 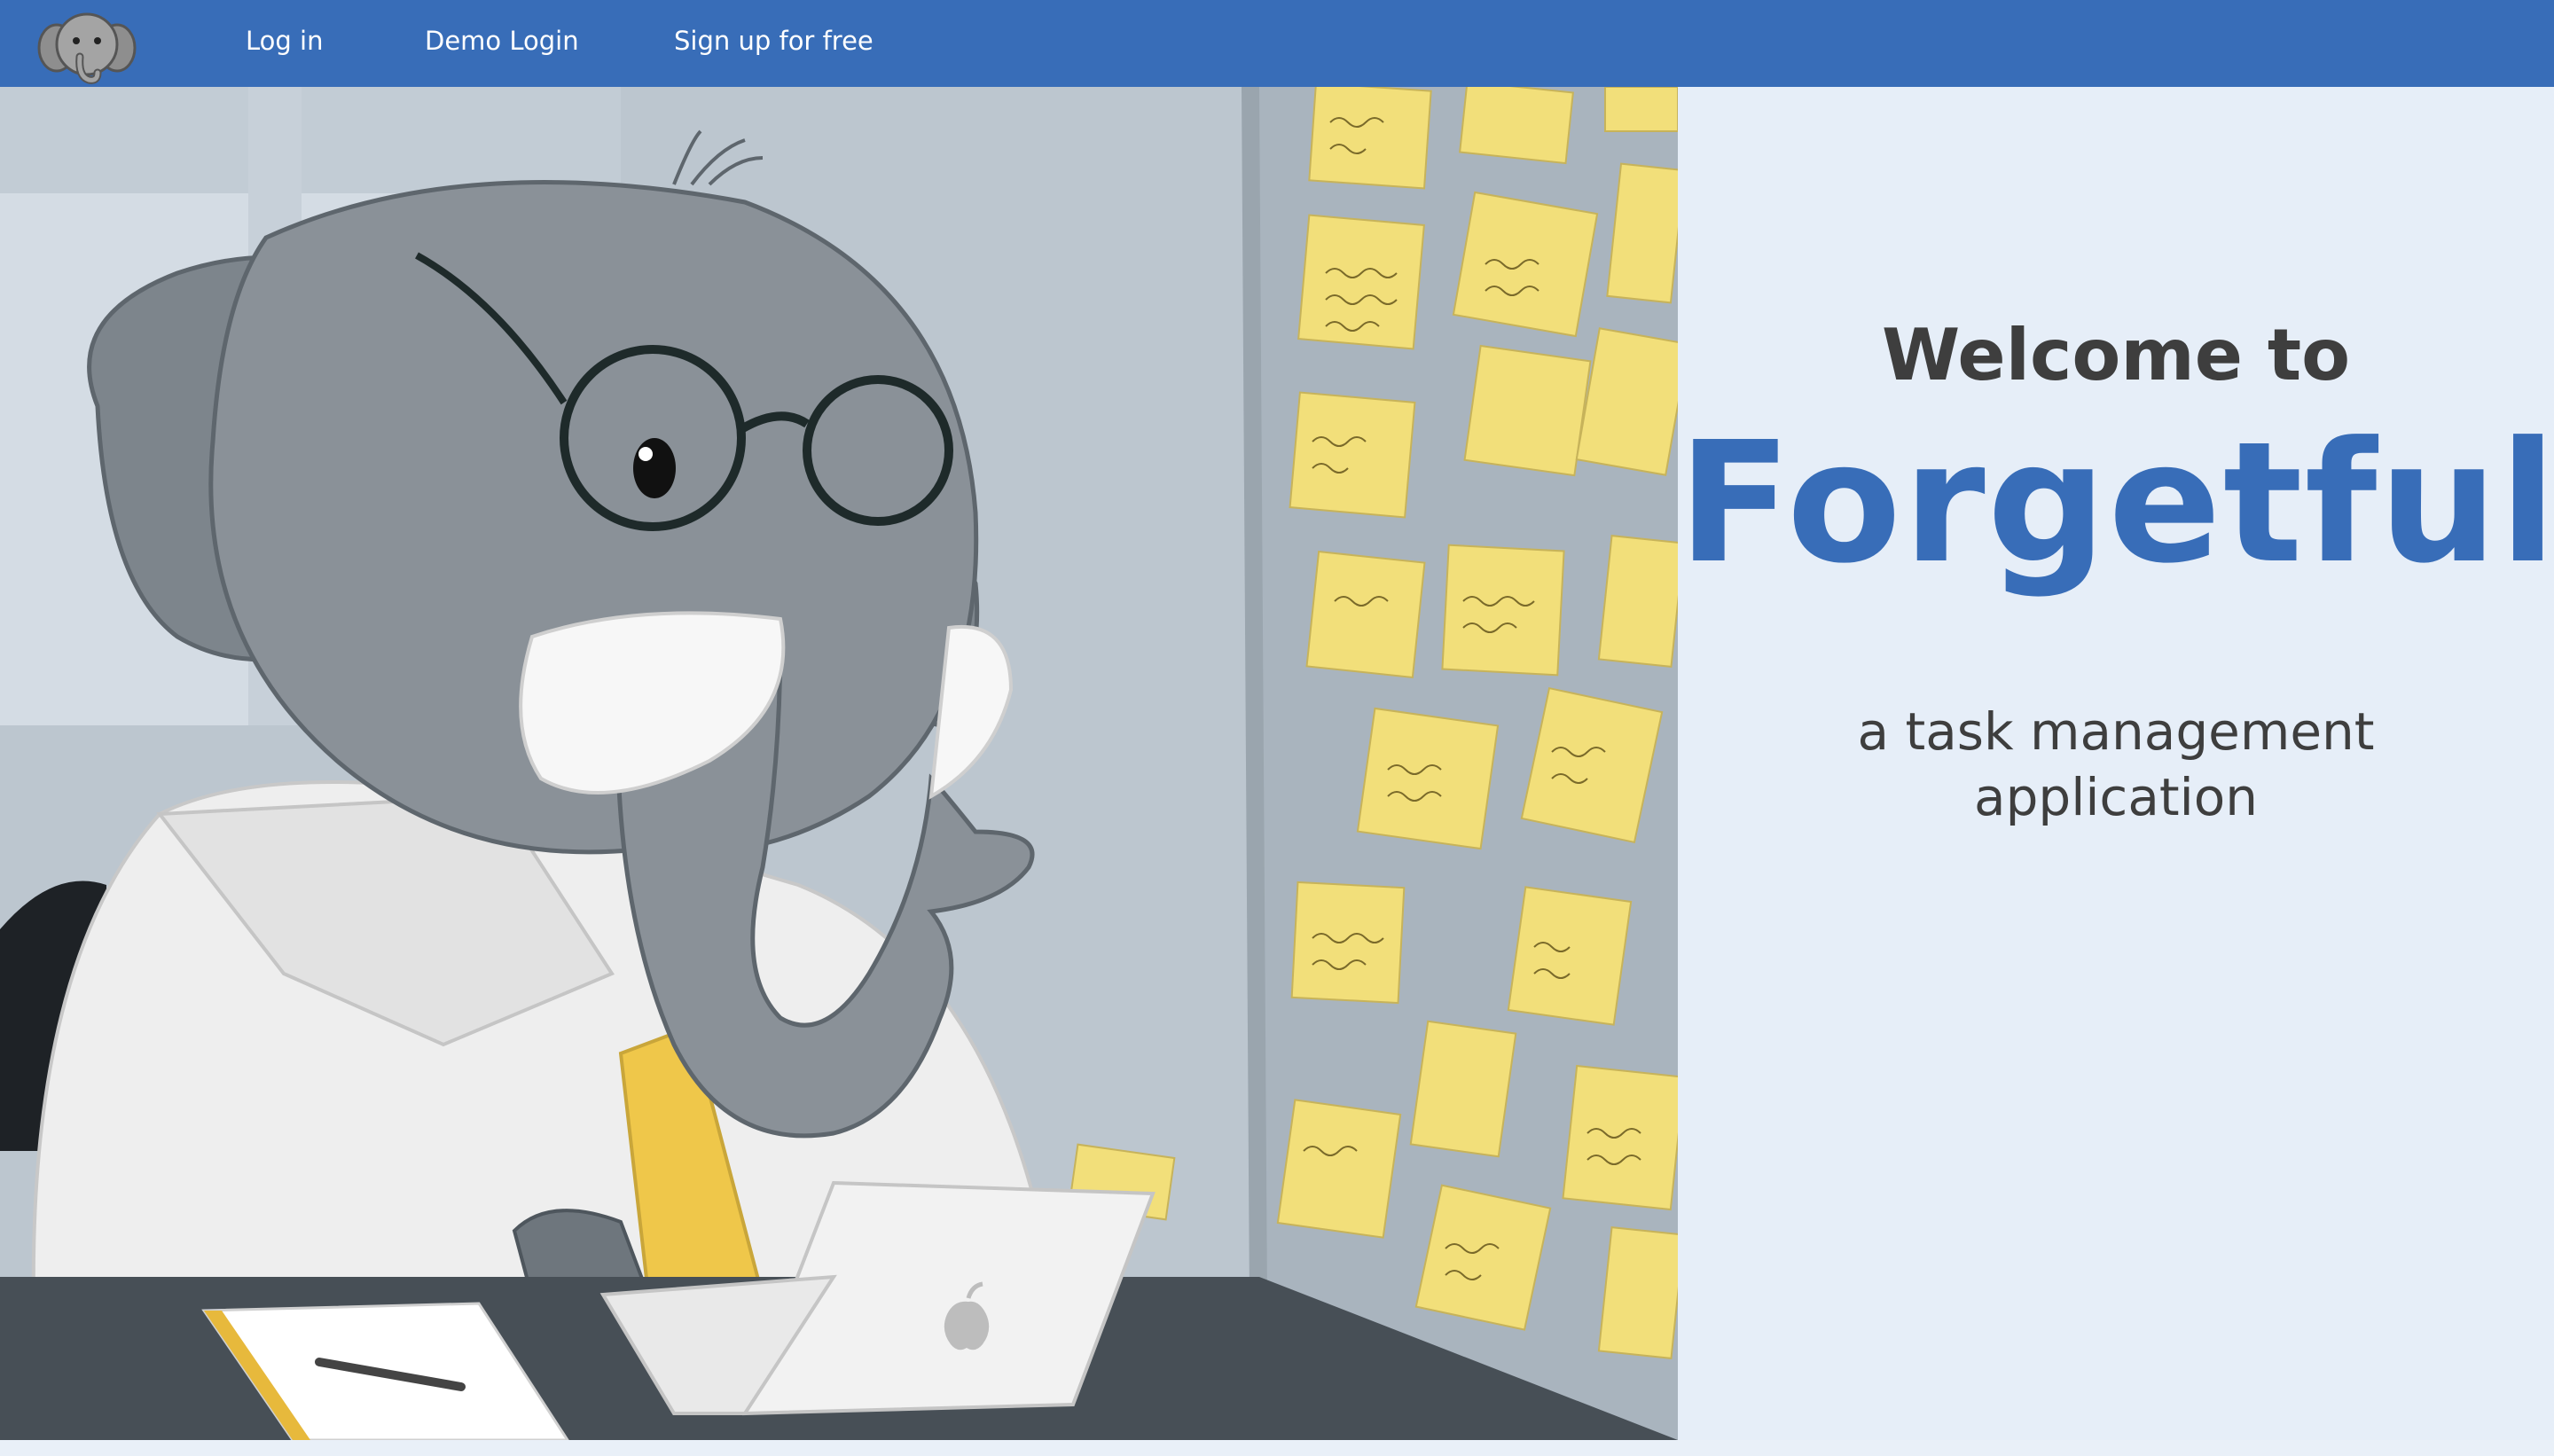 I want to click on log-in-link: Log in, so click(x=284, y=41).